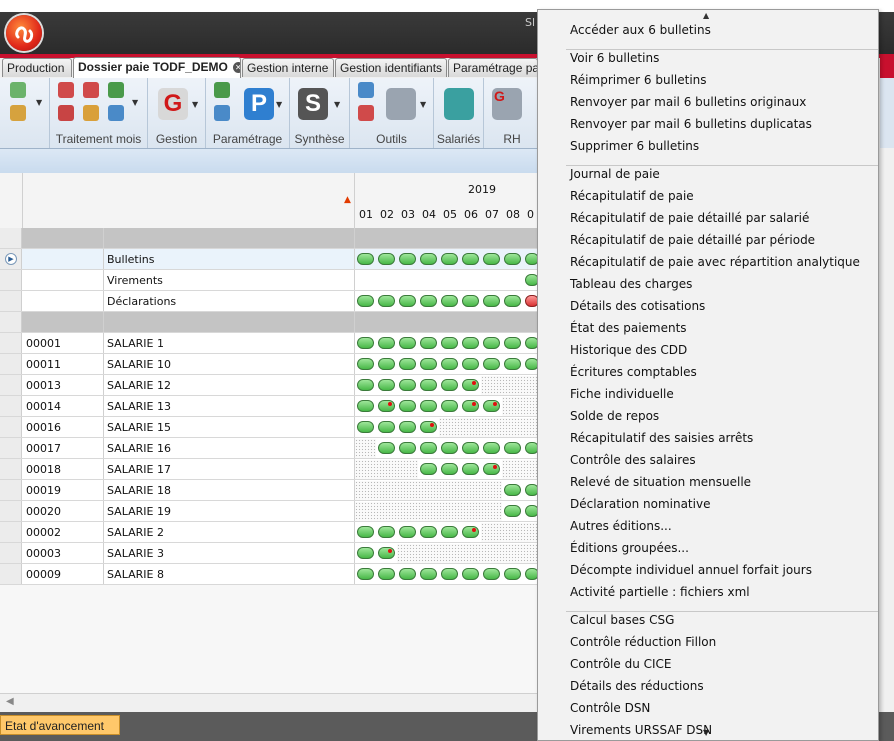  Describe the element at coordinates (157, 67) in the screenshot. I see `tab-dossier-paie: Dossier paie TODF_DEMO ✕` at that location.